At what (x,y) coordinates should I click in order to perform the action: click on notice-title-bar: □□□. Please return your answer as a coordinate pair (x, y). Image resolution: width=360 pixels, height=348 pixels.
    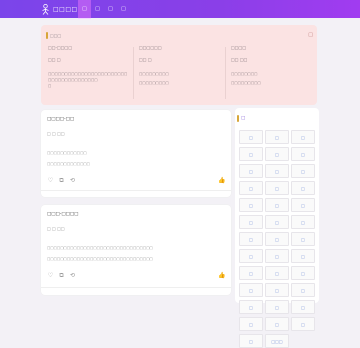
    Looking at the image, I should click on (53, 35).